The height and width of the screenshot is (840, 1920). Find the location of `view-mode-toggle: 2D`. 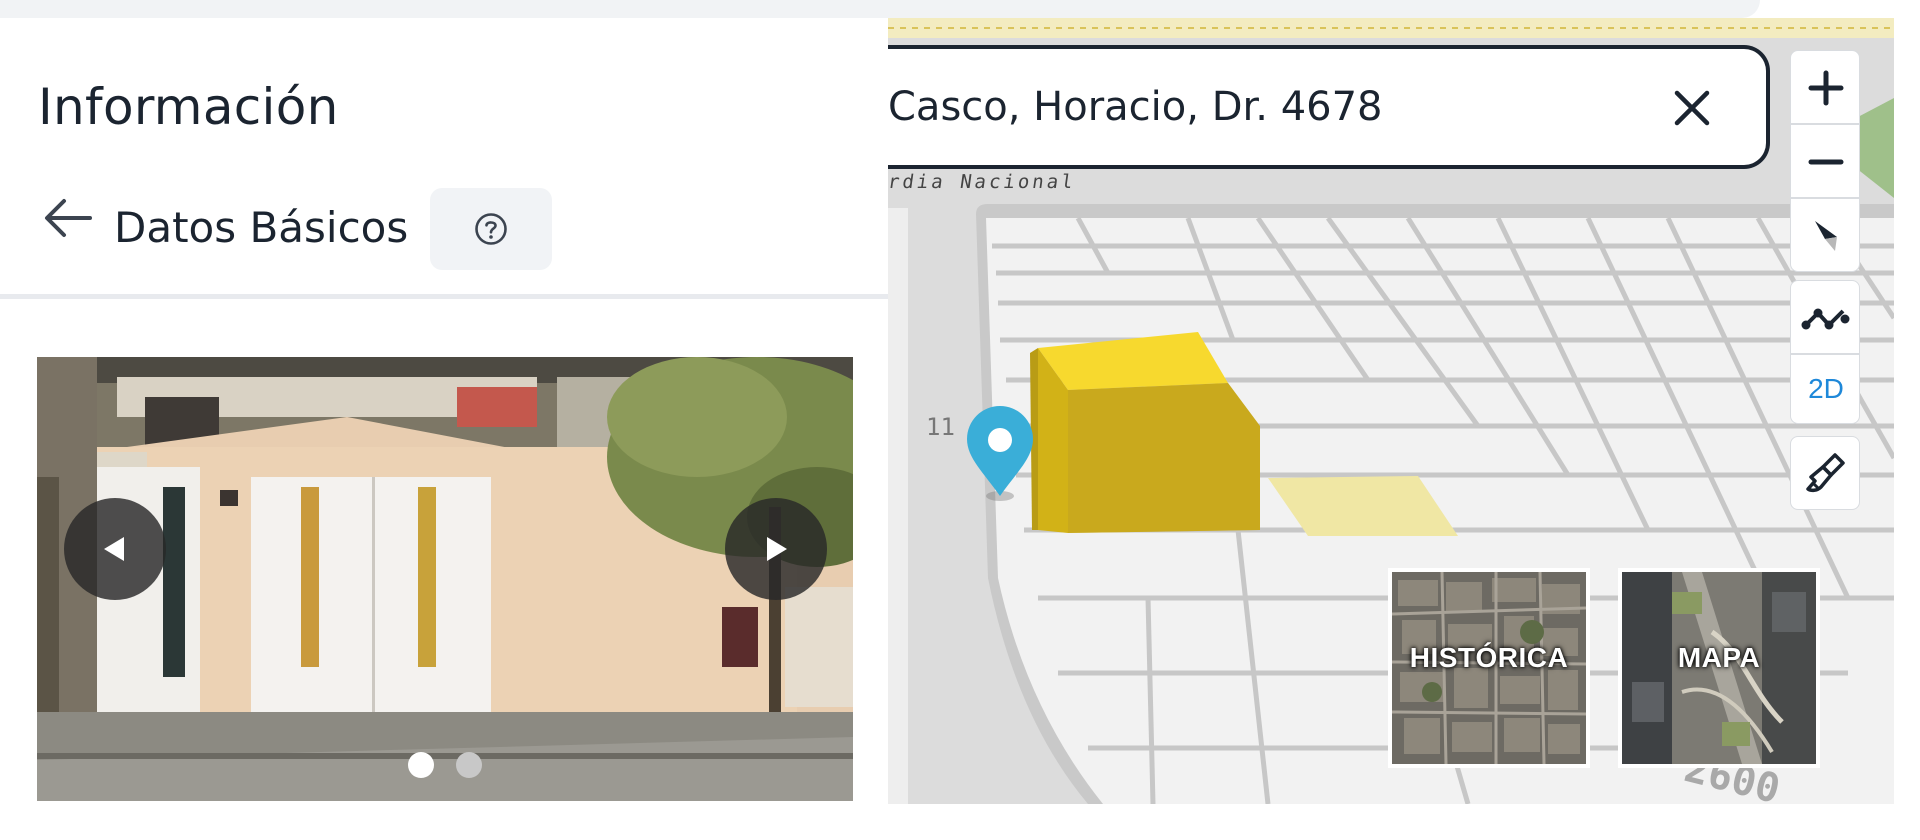

view-mode-toggle: 2D is located at coordinates (1825, 389).